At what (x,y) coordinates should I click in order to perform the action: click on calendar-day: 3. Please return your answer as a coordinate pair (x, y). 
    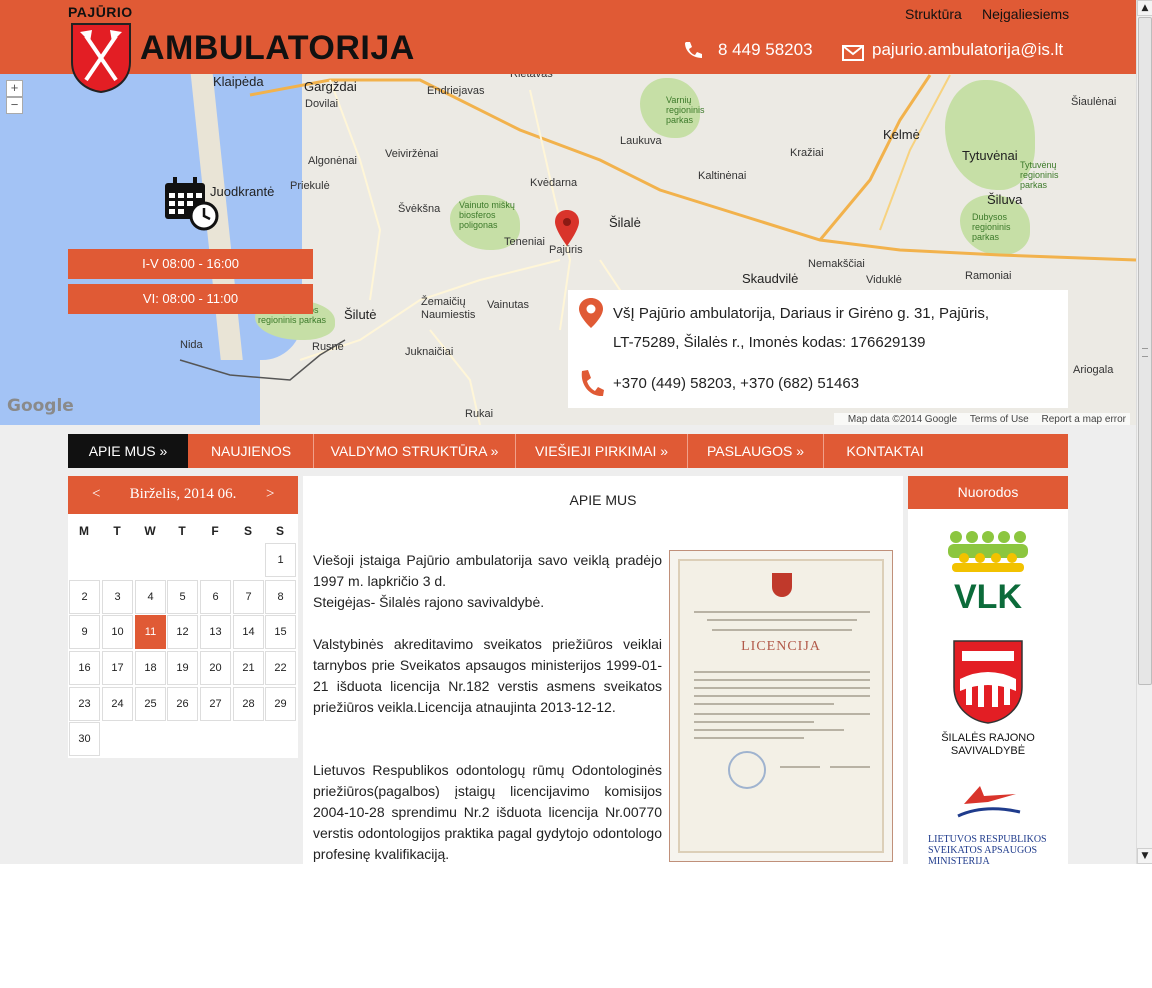
    Looking at the image, I should click on (117, 597).